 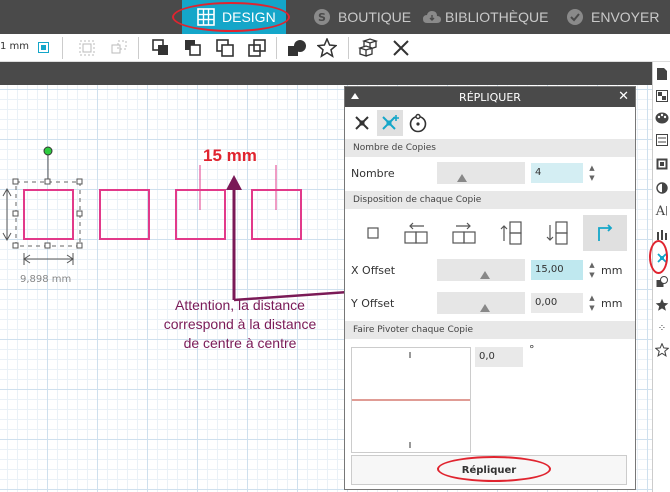 What do you see at coordinates (373, 270) in the screenshot?
I see `x-offset-label: X Offset` at bounding box center [373, 270].